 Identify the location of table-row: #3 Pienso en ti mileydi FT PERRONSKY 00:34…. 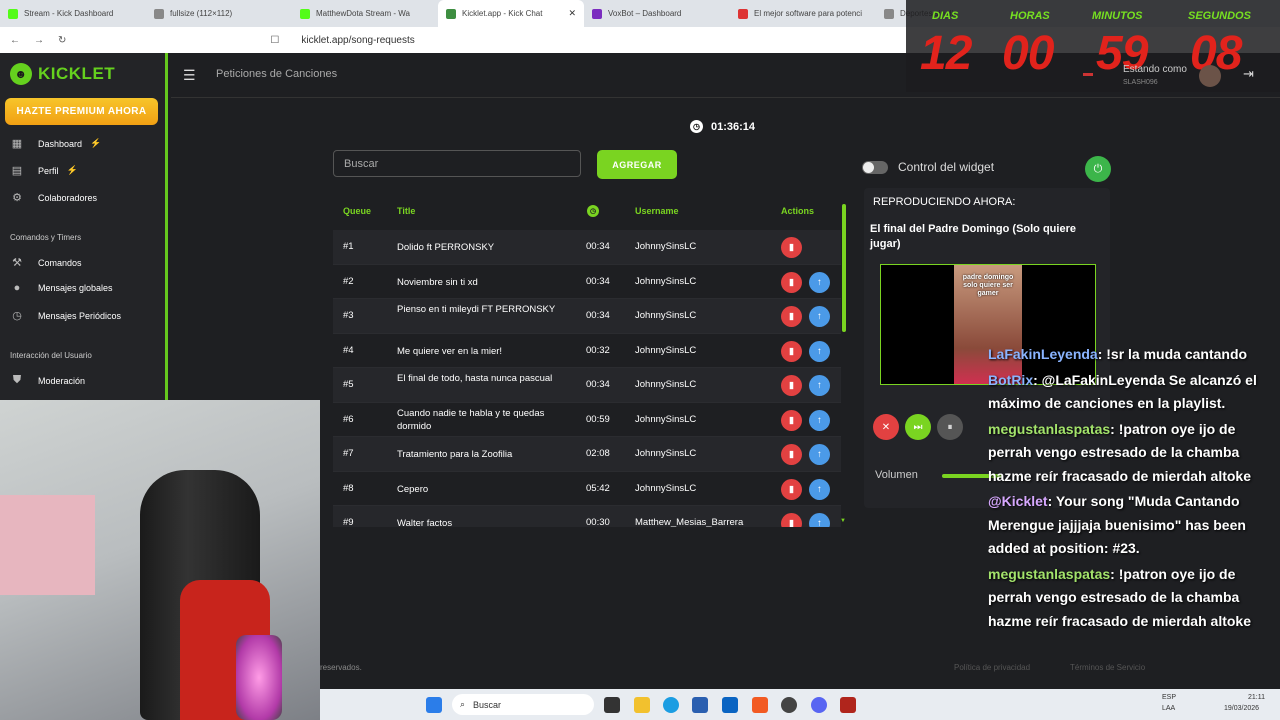
(587, 316).